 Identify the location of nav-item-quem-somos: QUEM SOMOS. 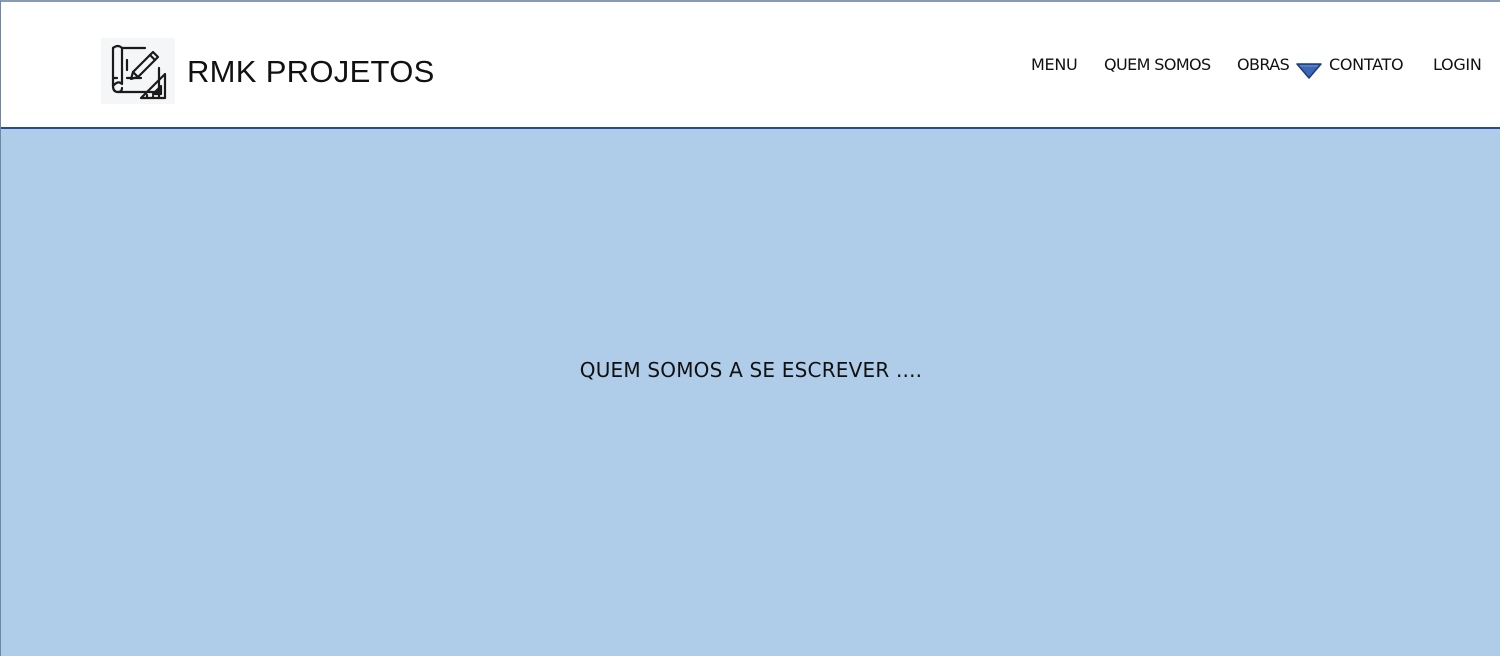
(1157, 65).